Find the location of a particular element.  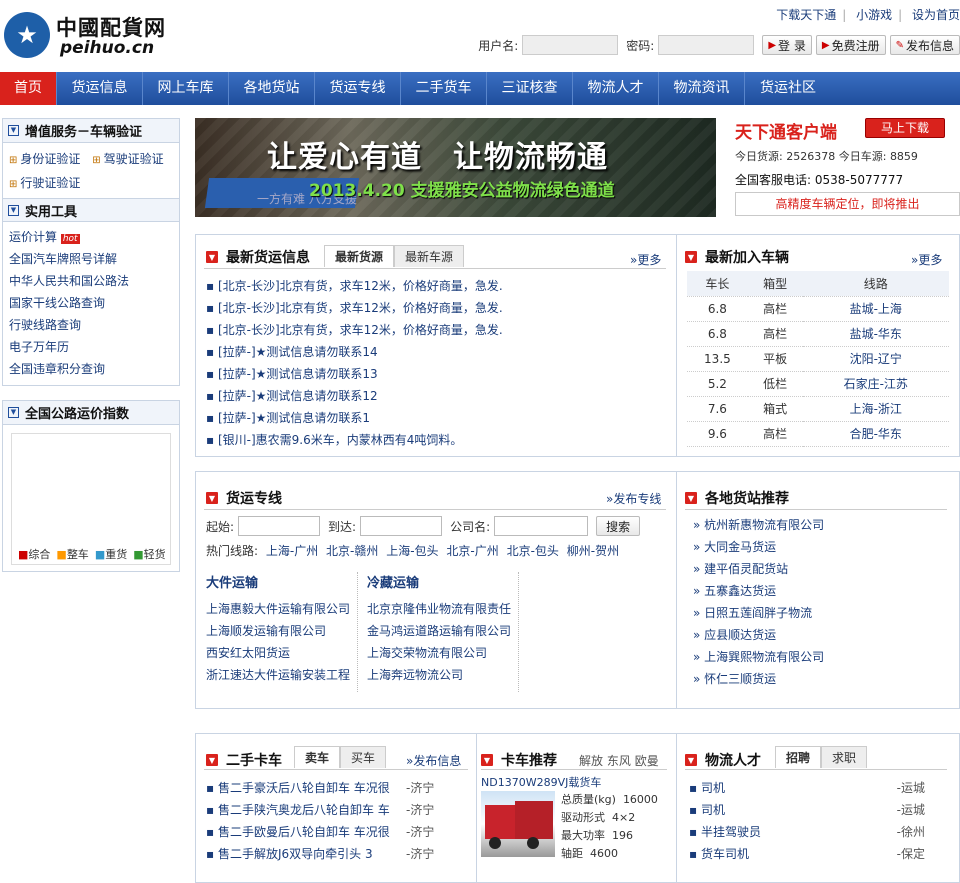

nav-lines: 货运专线 is located at coordinates (358, 88).